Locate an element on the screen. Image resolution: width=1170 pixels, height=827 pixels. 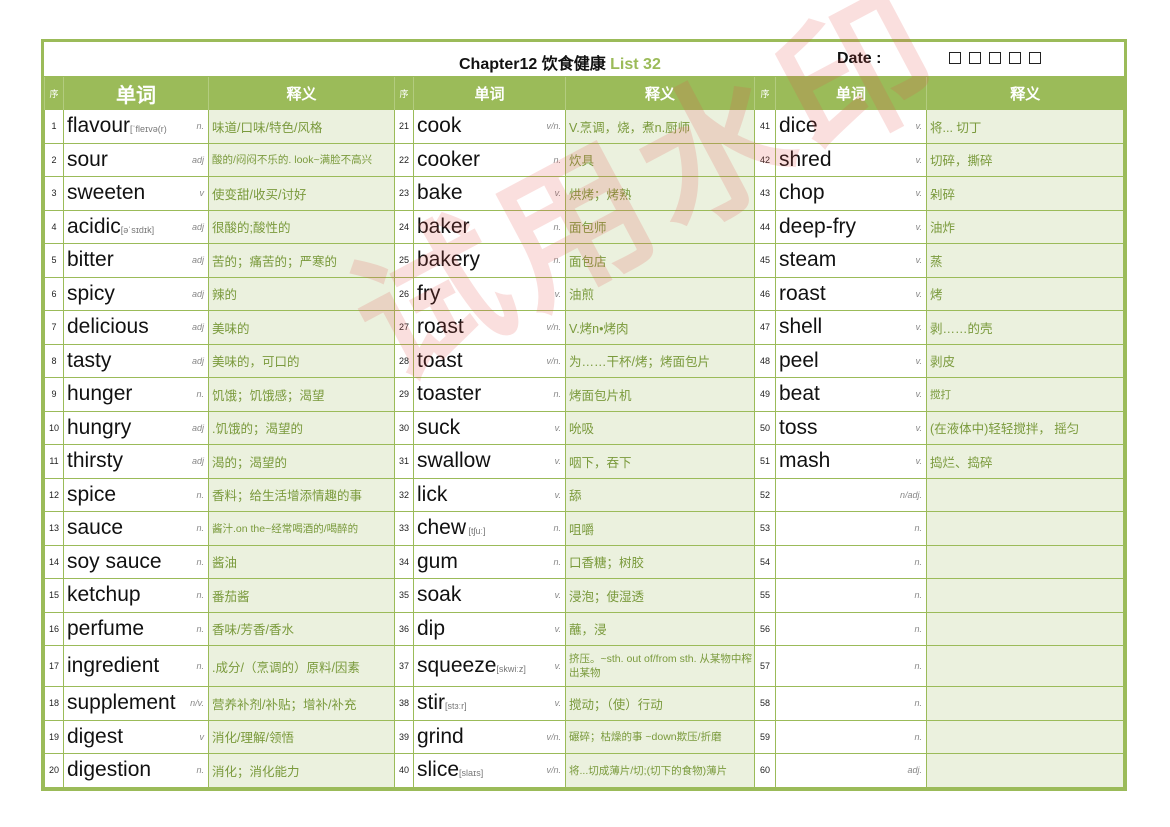
entry-word-cell: shred v. is located at coordinates (851, 159).